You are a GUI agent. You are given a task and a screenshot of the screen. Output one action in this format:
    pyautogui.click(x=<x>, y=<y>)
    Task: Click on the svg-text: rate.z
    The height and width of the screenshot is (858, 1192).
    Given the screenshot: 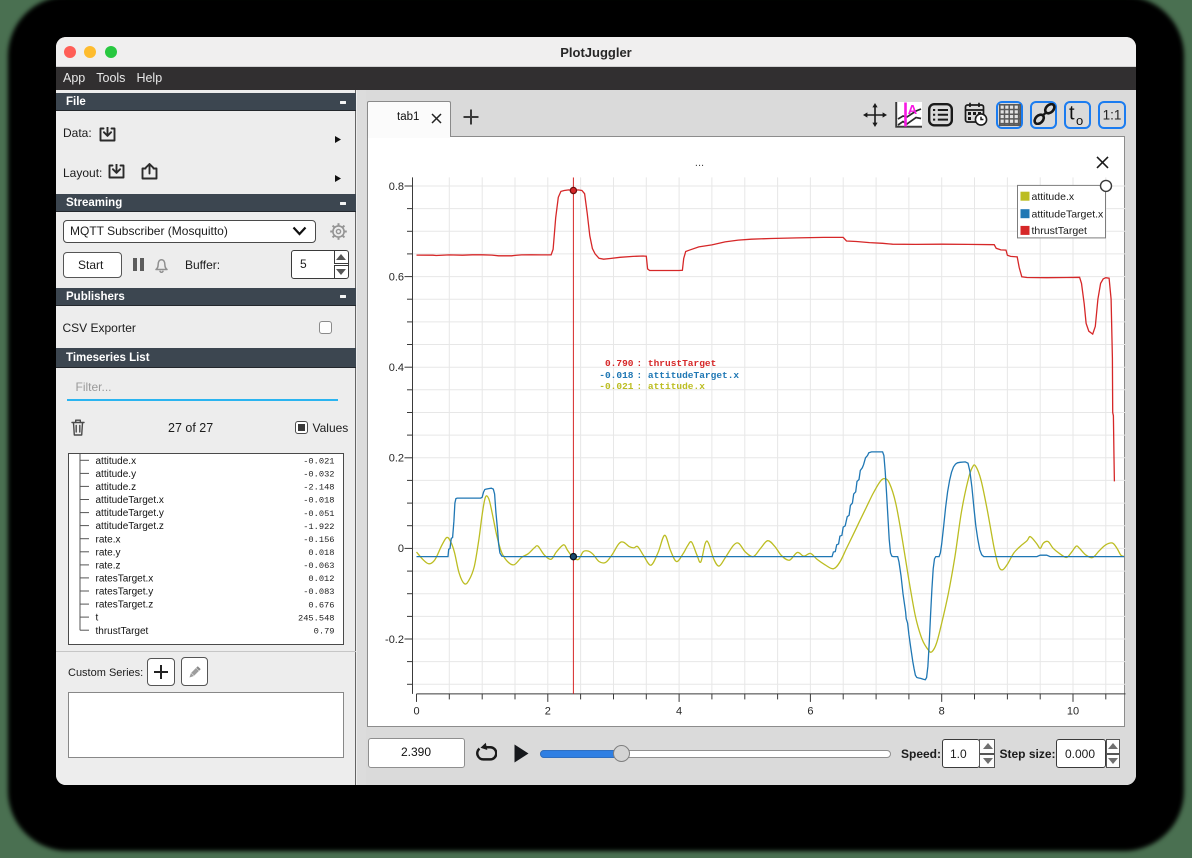 What is the action you would take?
    pyautogui.click(x=107, y=565)
    